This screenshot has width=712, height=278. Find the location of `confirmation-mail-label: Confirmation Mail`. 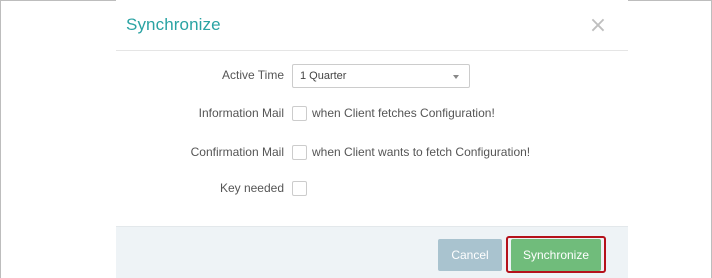

confirmation-mail-label: Confirmation Mail is located at coordinates (237, 152).